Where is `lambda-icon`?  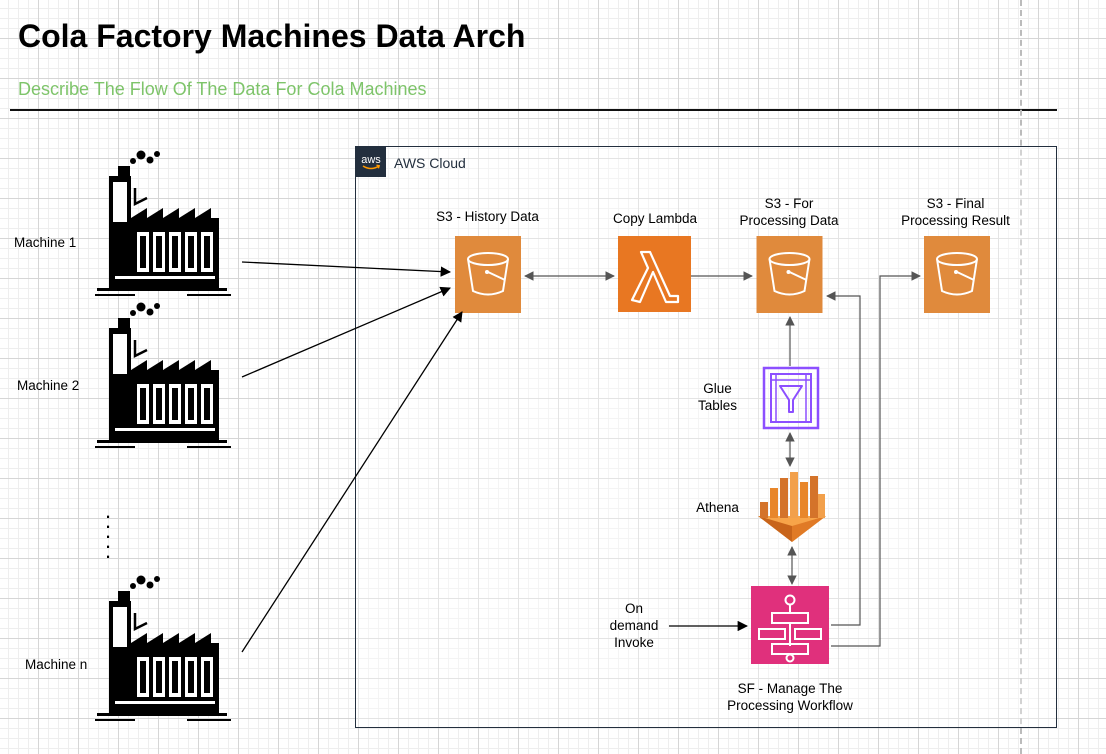 lambda-icon is located at coordinates (654, 274).